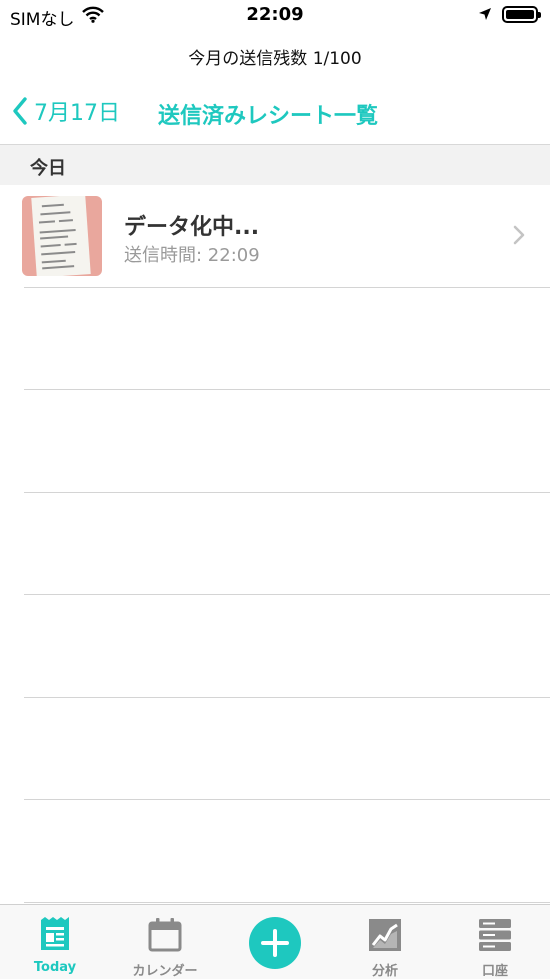 The height and width of the screenshot is (979, 550). I want to click on tab-bar: Today カレンダー 分析 口座, so click(275, 941).